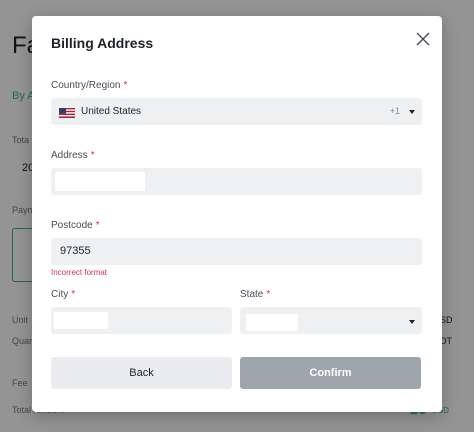  Describe the element at coordinates (67, 113) in the screenshot. I see `us-flag-icon` at that location.